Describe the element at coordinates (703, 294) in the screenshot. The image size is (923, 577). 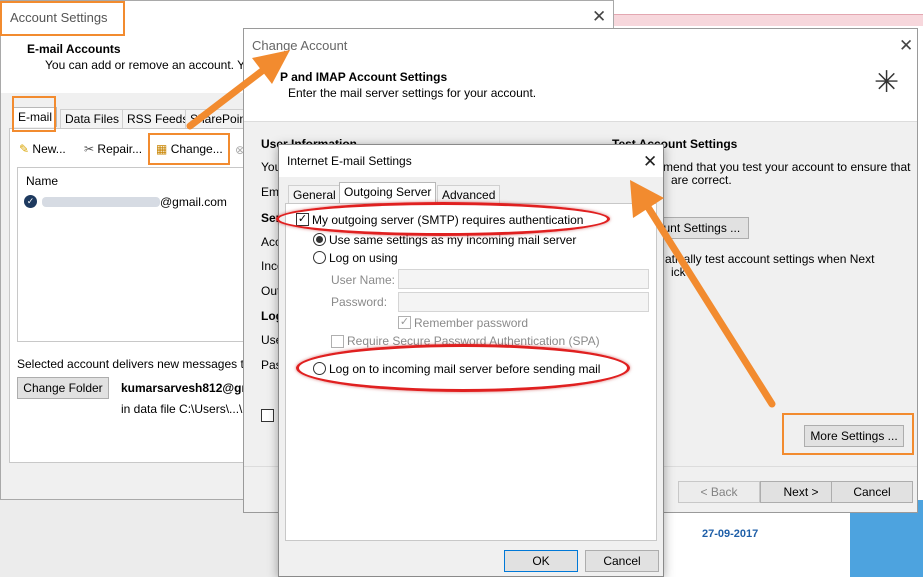
I see `arrow-more-settings-to-dialog` at that location.